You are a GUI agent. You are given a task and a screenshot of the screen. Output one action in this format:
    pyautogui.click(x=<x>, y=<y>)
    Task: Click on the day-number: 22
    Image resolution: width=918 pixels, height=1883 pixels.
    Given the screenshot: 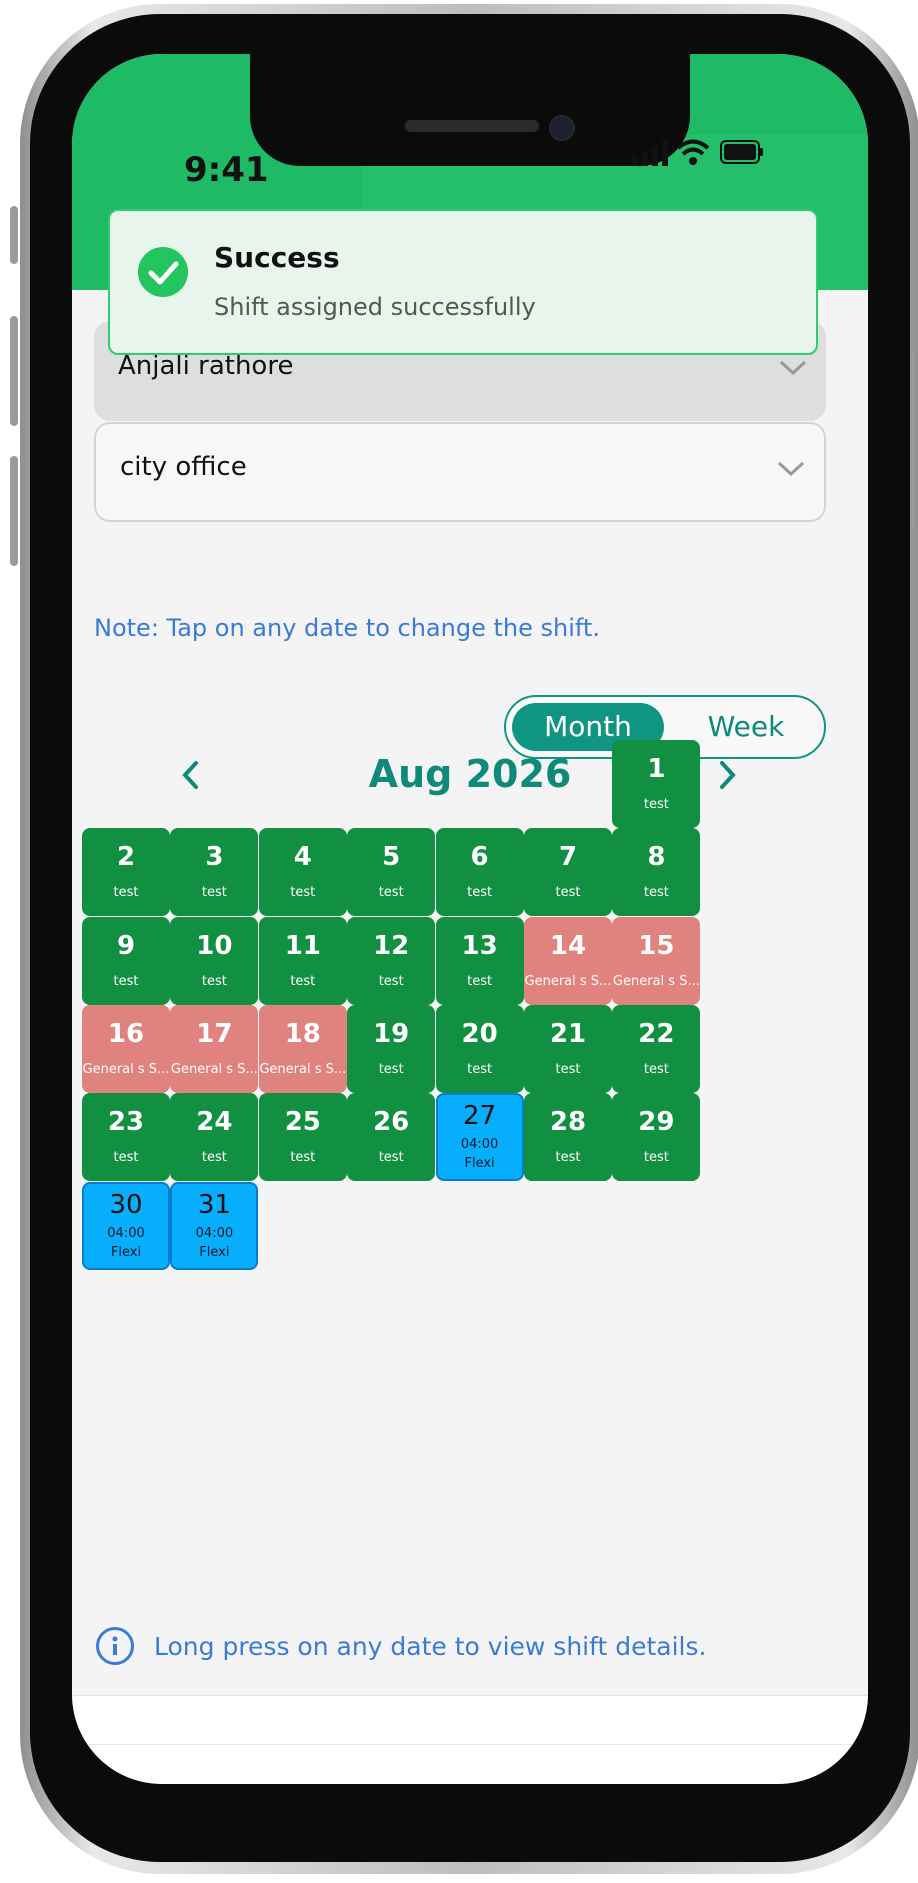 What is the action you would take?
    pyautogui.click(x=656, y=1033)
    